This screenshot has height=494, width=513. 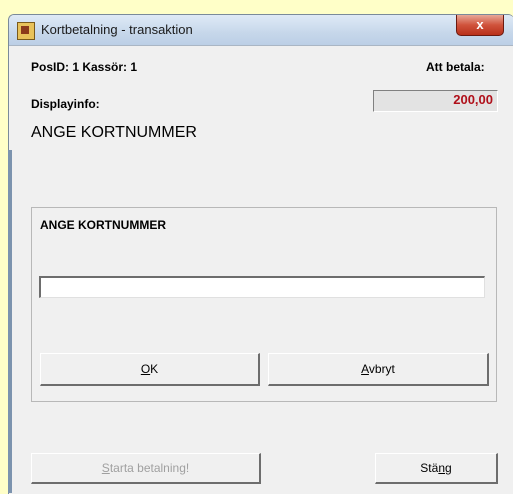 What do you see at coordinates (261, 30) in the screenshot?
I see `title-bar: Kortbetalning - transaktion x` at bounding box center [261, 30].